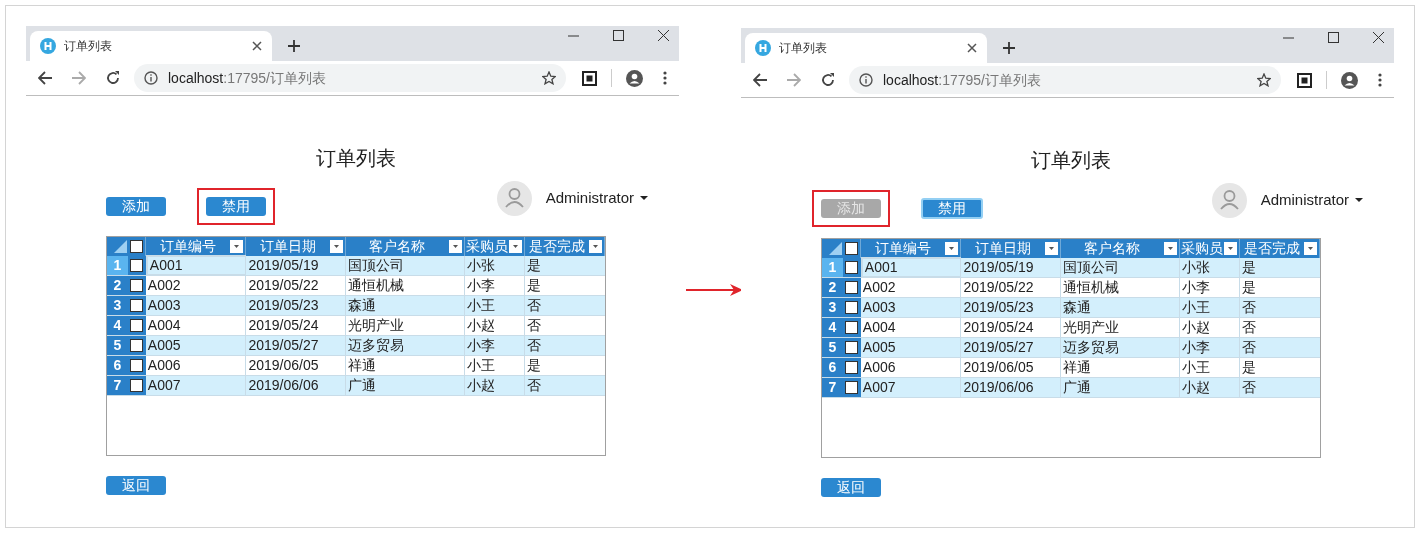  Describe the element at coordinates (405, 365) in the screenshot. I see `table-cell: 祥通` at that location.